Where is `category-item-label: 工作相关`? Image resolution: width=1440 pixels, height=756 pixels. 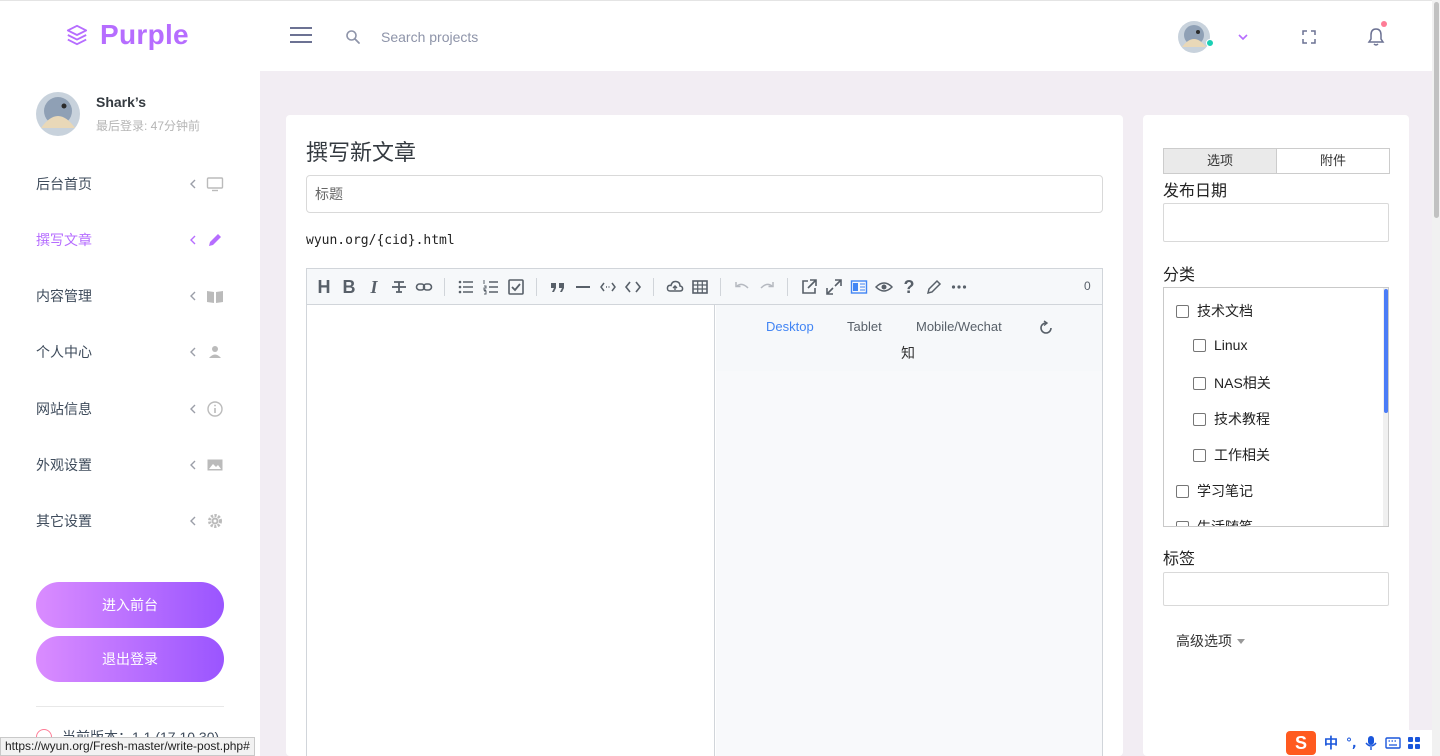
category-item-label: 工作相关 is located at coordinates (1242, 455).